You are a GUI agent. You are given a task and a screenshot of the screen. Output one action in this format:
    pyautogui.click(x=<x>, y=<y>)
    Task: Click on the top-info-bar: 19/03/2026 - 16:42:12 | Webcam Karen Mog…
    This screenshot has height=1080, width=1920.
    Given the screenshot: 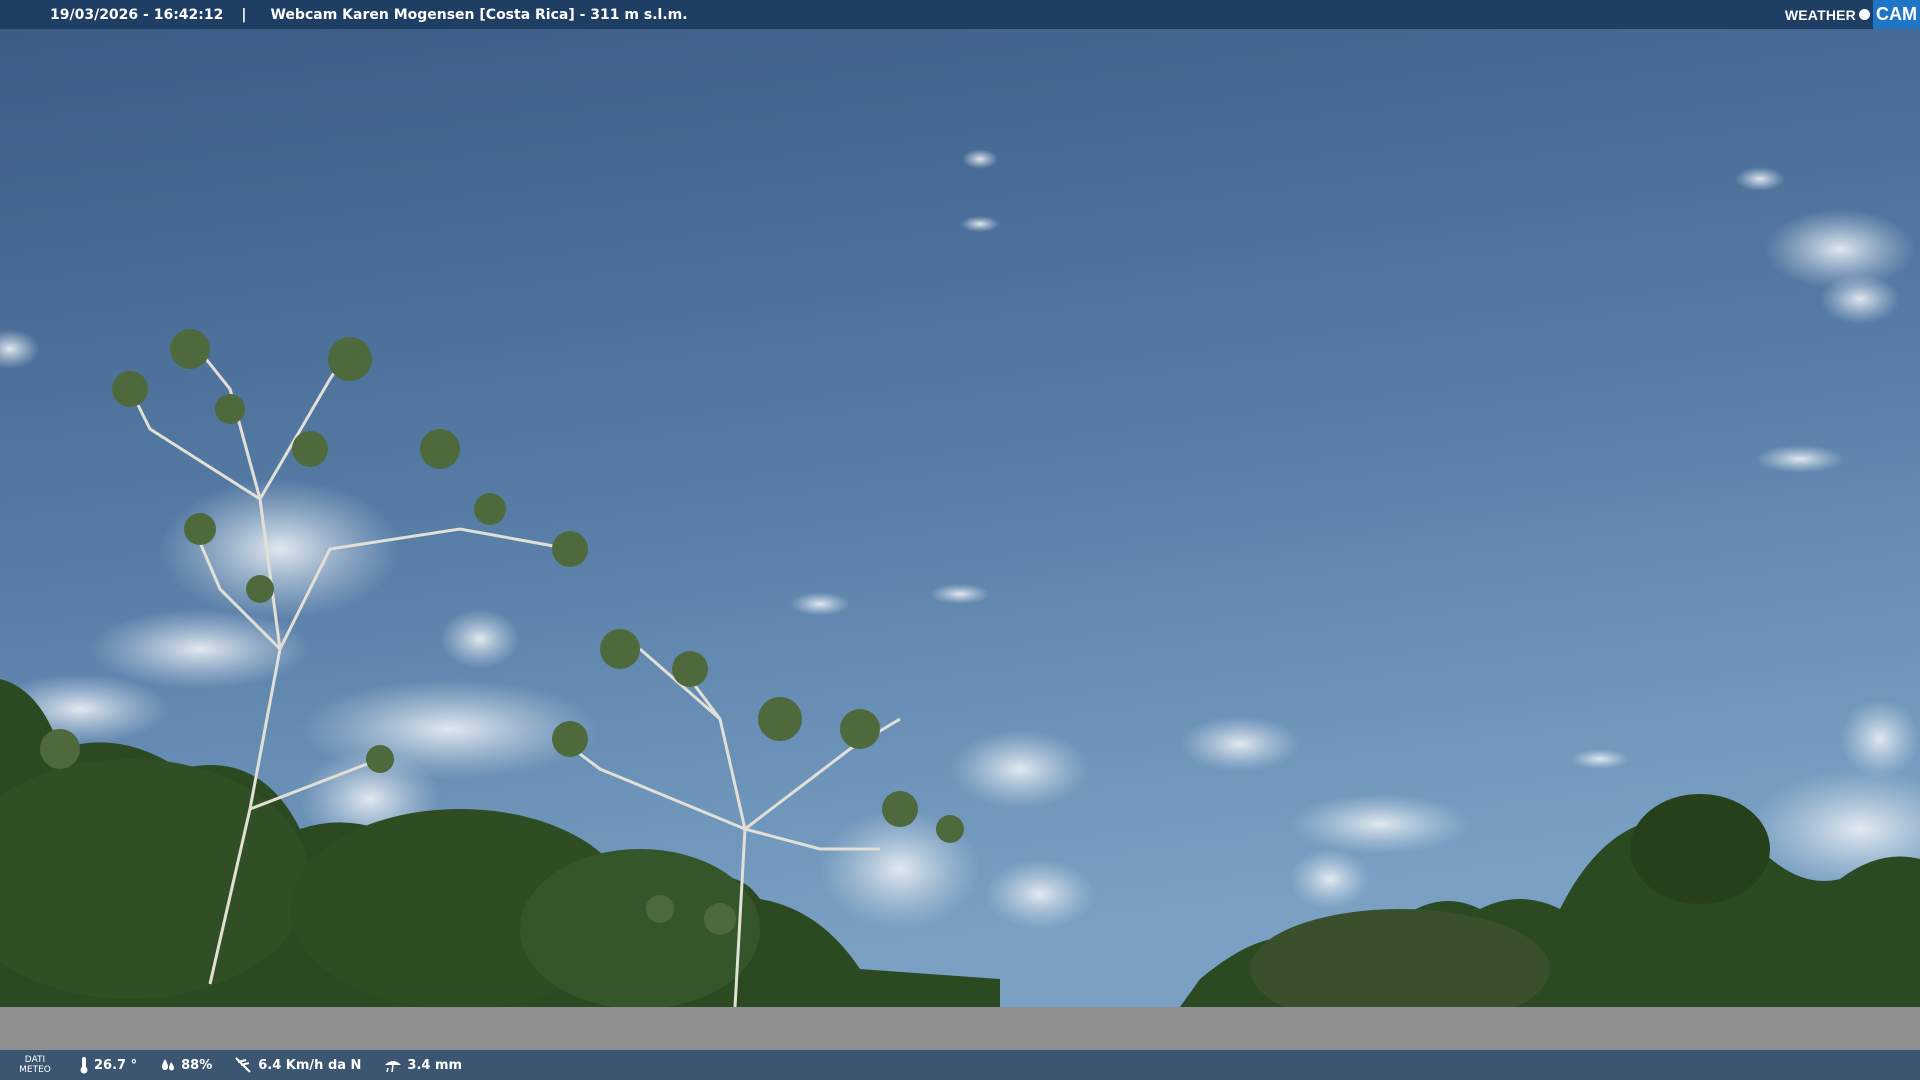 What is the action you would take?
    pyautogui.click(x=960, y=14)
    